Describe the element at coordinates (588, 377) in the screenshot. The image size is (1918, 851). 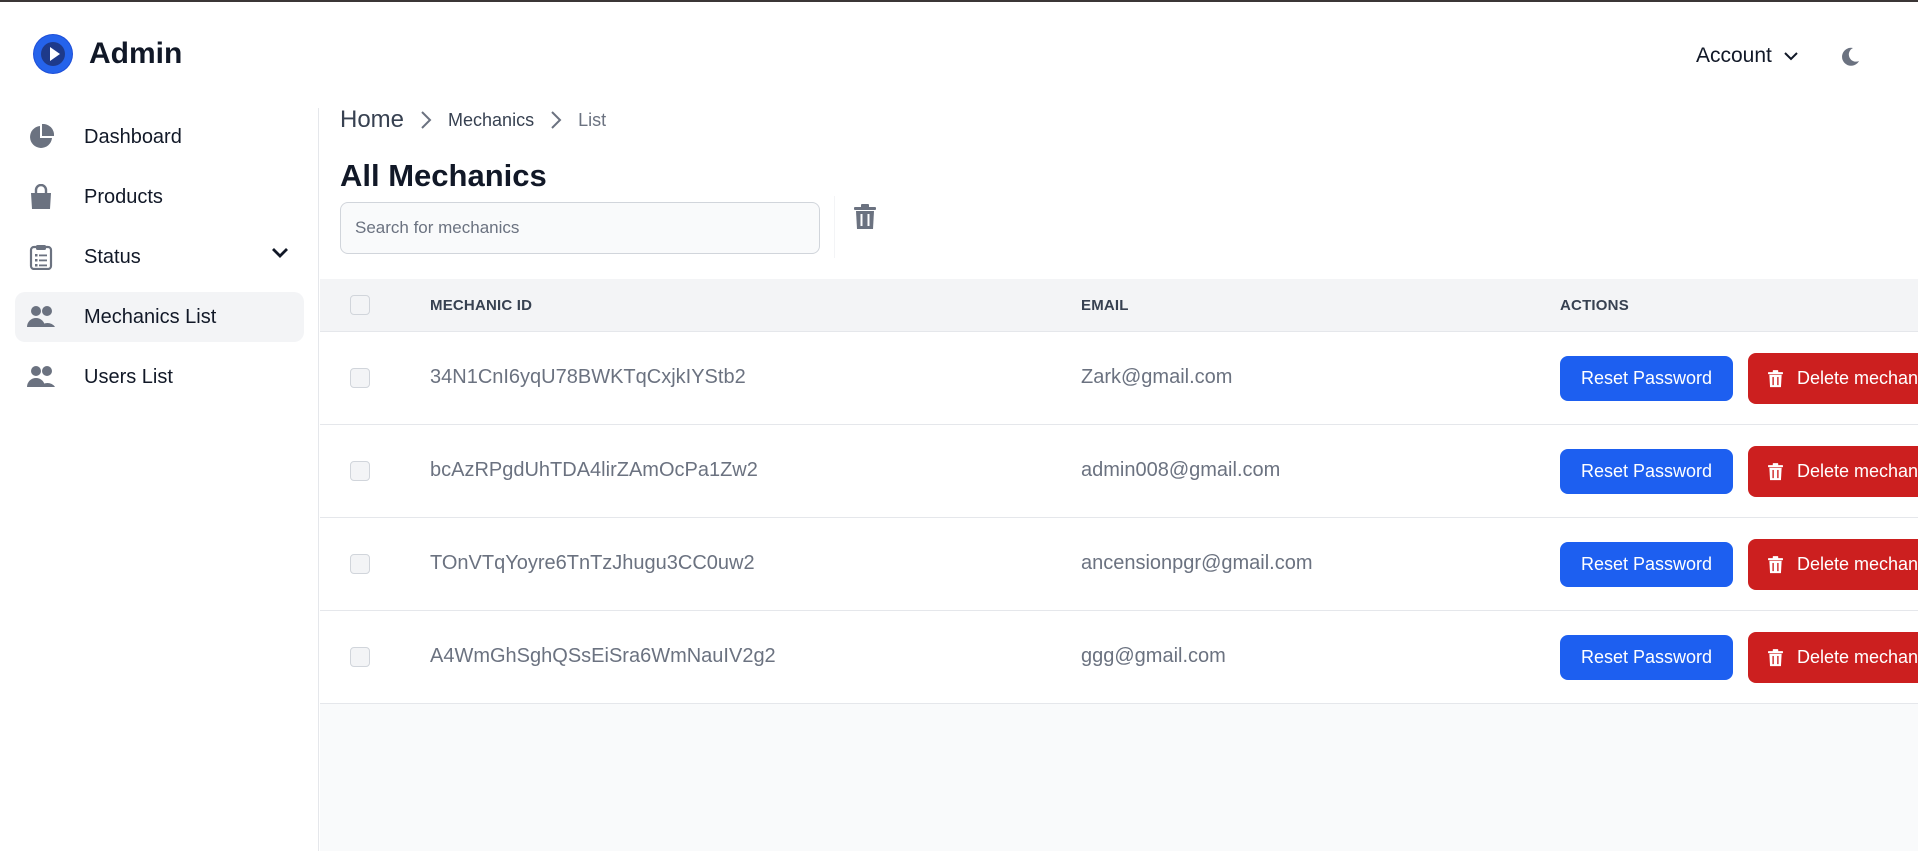
I see `mechanic-id-cell: 34N1CnI6yqU78BWKTqCxjkIYStb2` at that location.